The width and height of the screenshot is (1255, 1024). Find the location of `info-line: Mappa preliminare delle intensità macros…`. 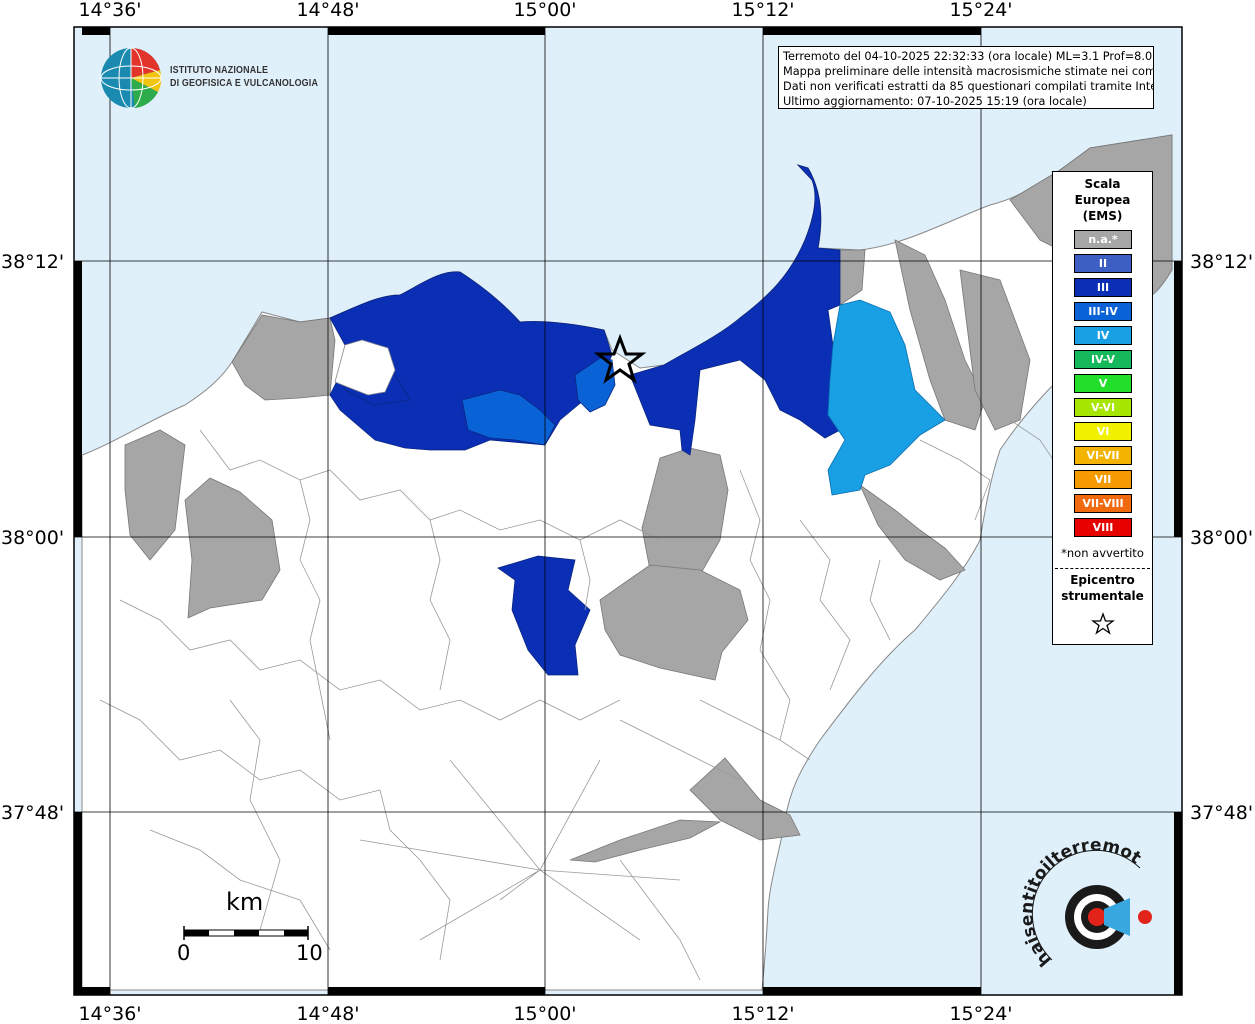

info-line: Mappa preliminare delle intensità macros… is located at coordinates (968, 71).